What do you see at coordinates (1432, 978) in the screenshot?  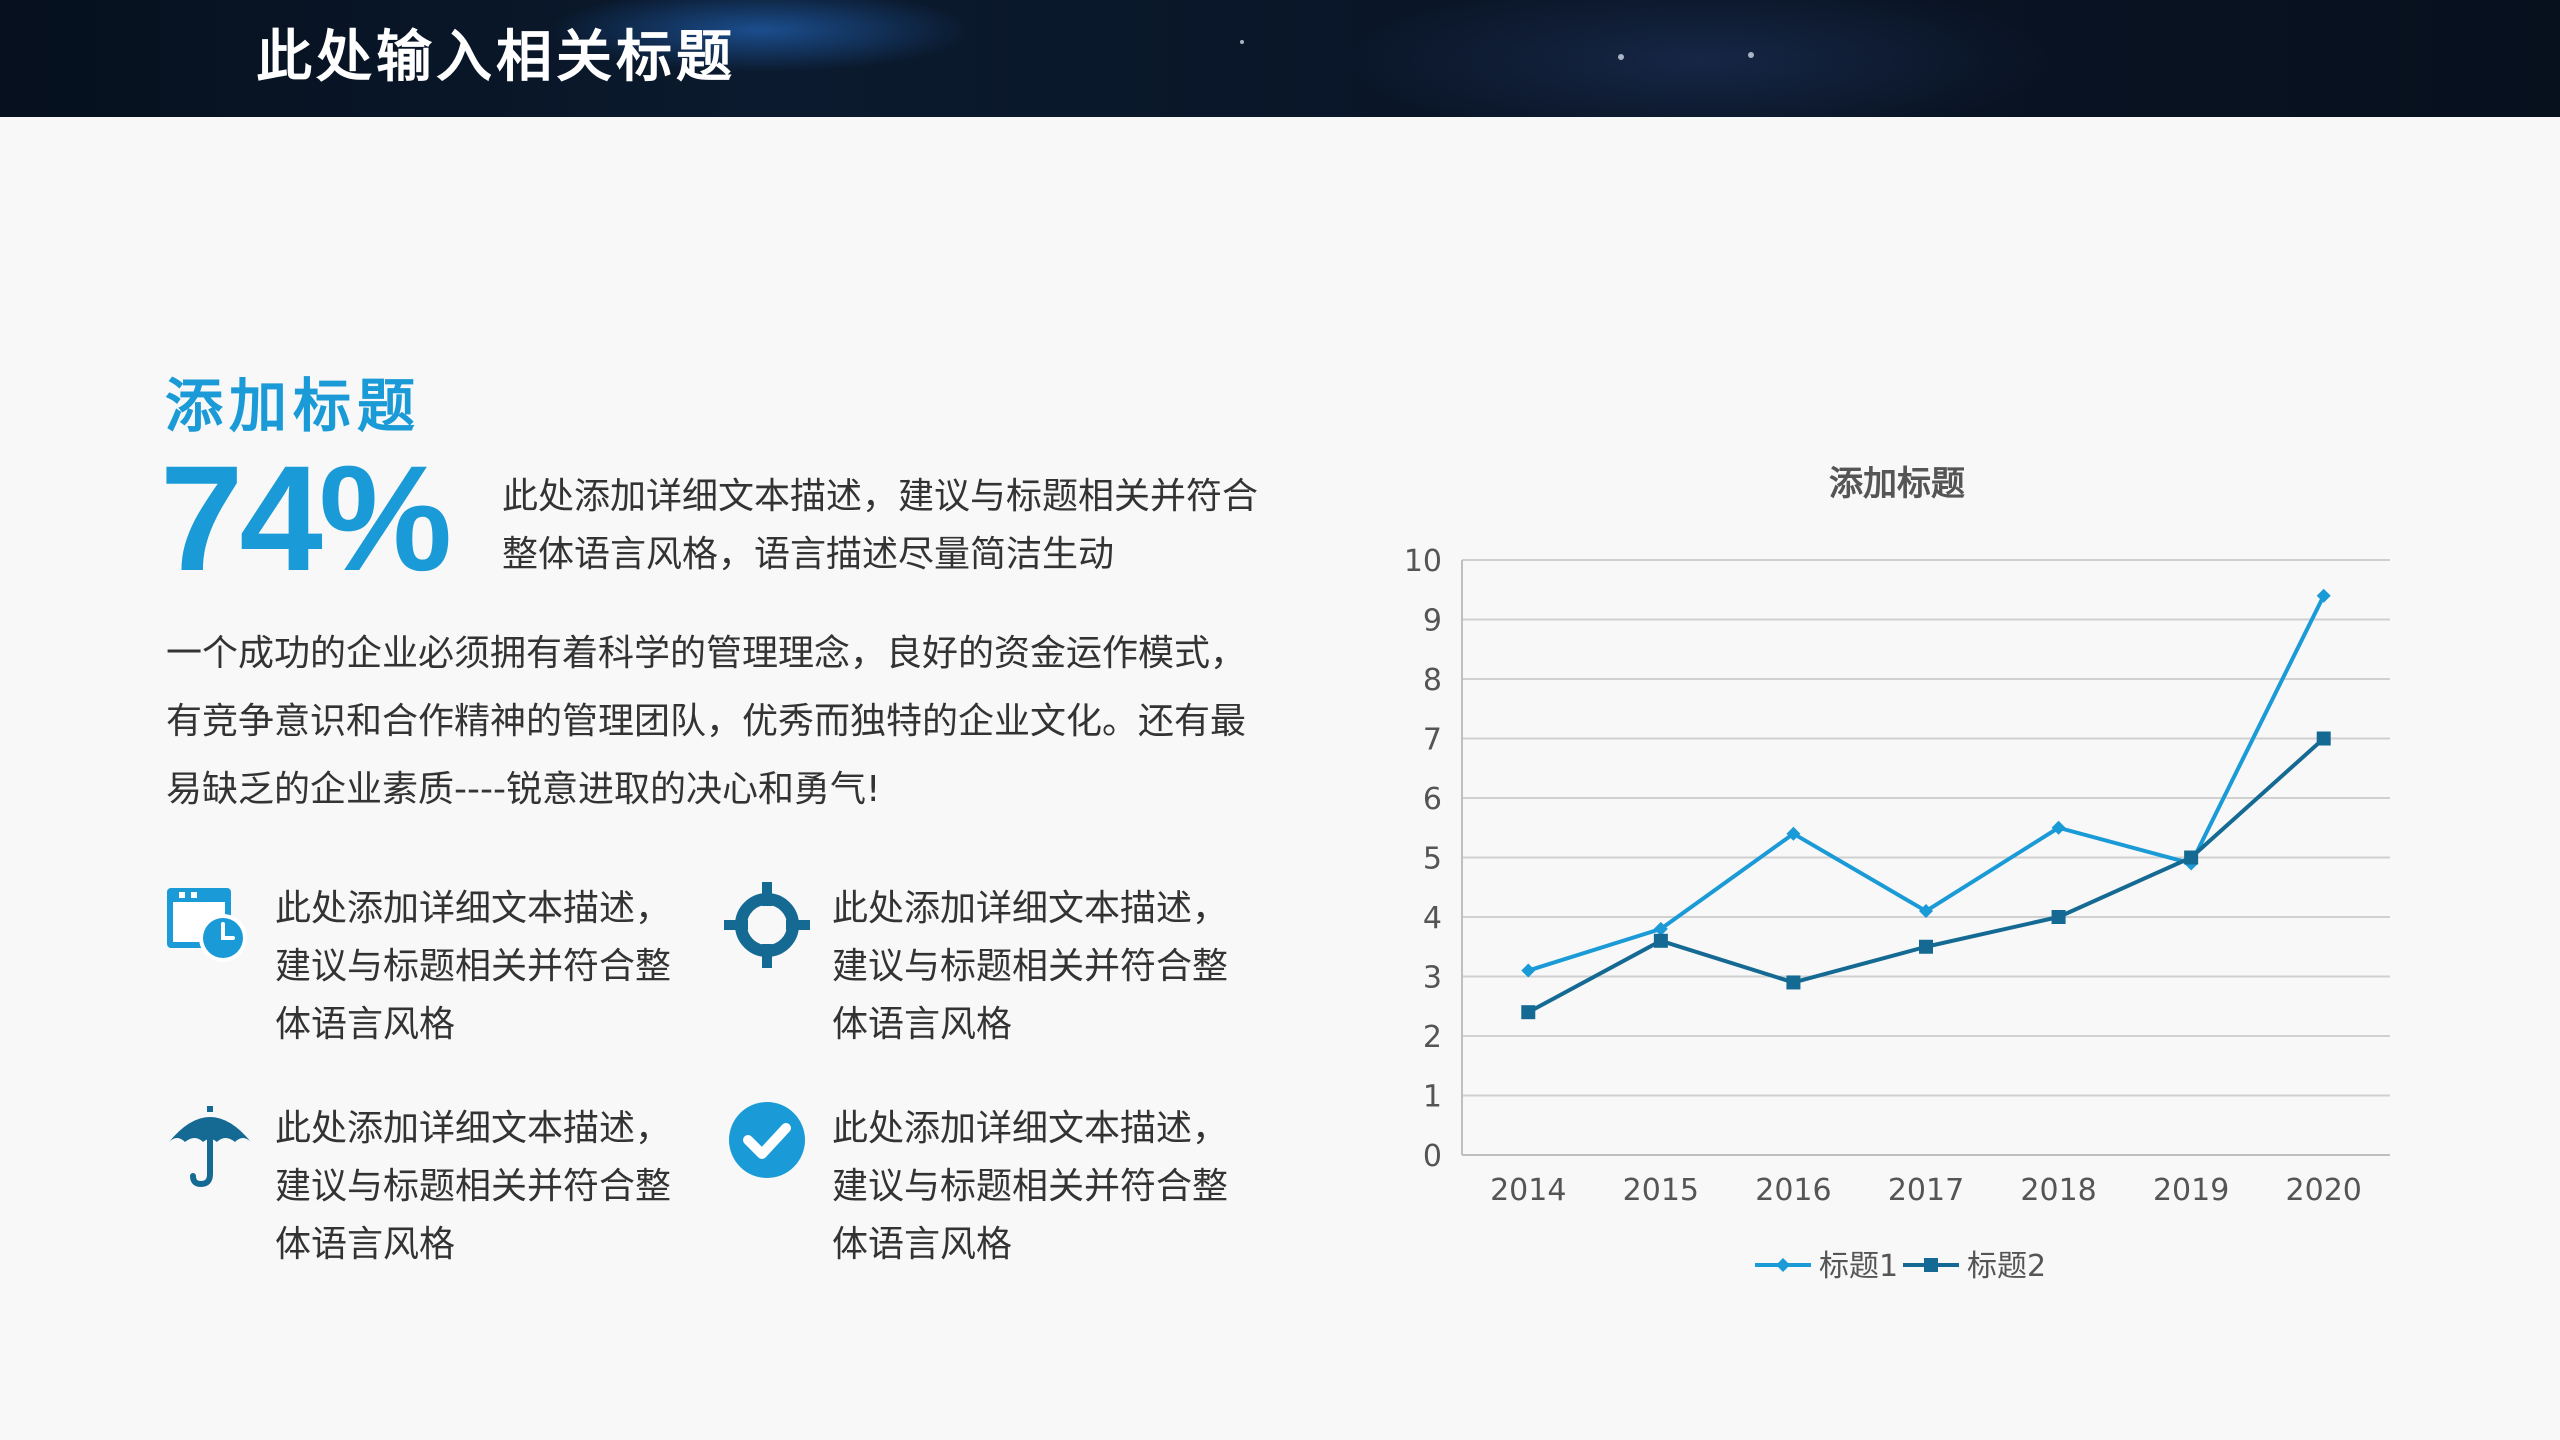 I see `y-tick-label: 3` at bounding box center [1432, 978].